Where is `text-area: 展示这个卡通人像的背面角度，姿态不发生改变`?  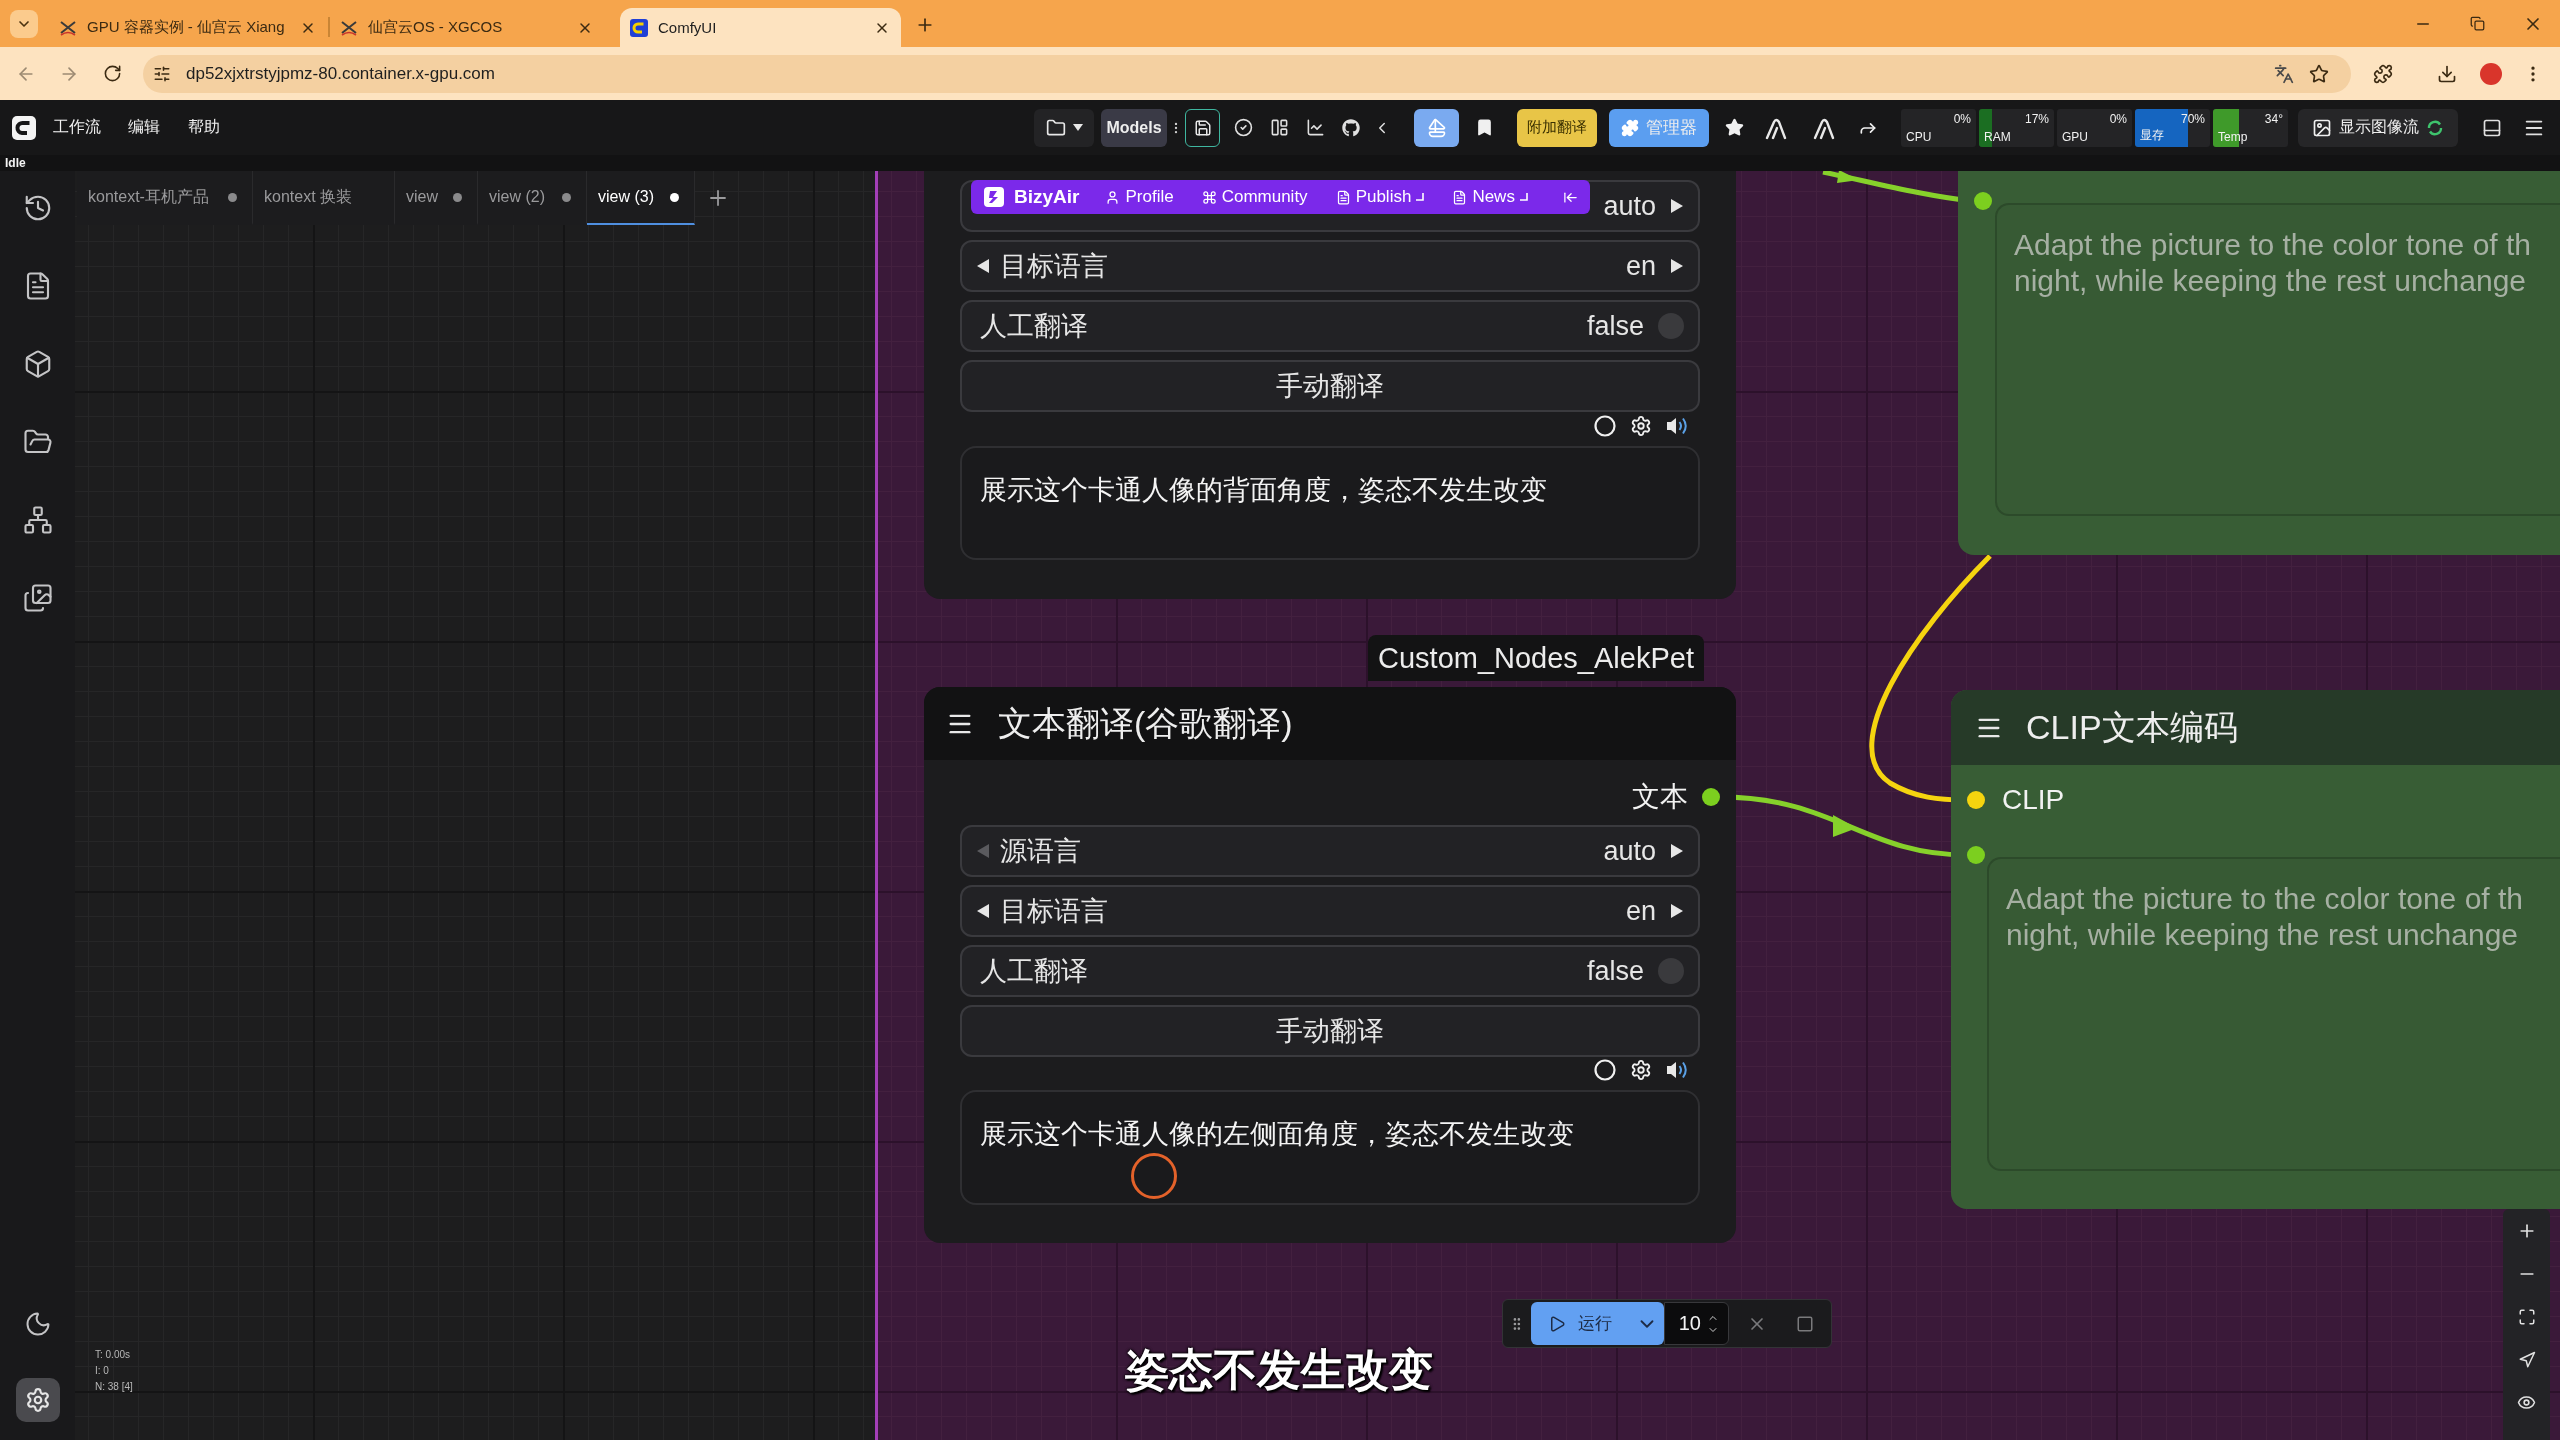
text-area: 展示这个卡通人像的背面角度，姿态不发生改变 is located at coordinates (1330, 503).